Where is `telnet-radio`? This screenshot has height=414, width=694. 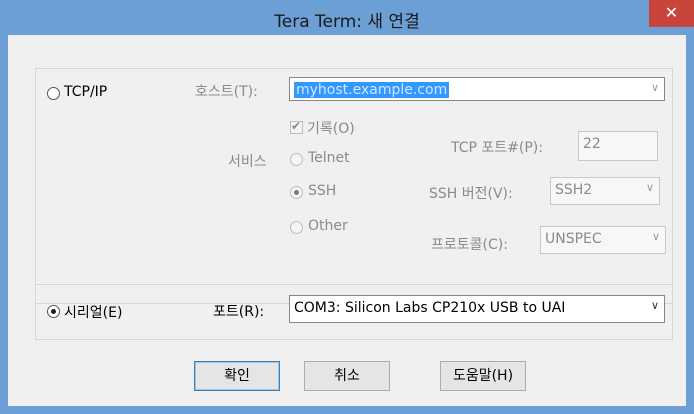 telnet-radio is located at coordinates (296, 159).